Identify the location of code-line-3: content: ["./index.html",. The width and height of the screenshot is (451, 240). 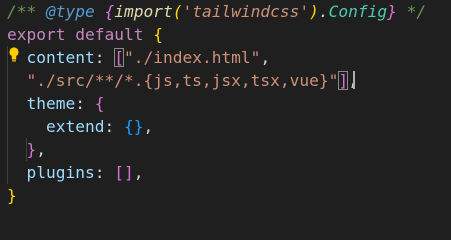
(138, 57).